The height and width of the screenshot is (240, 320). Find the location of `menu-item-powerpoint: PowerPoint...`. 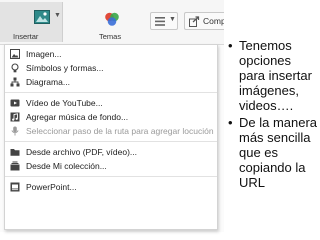

menu-item-powerpoint: PowerPoint... is located at coordinates (111, 187).